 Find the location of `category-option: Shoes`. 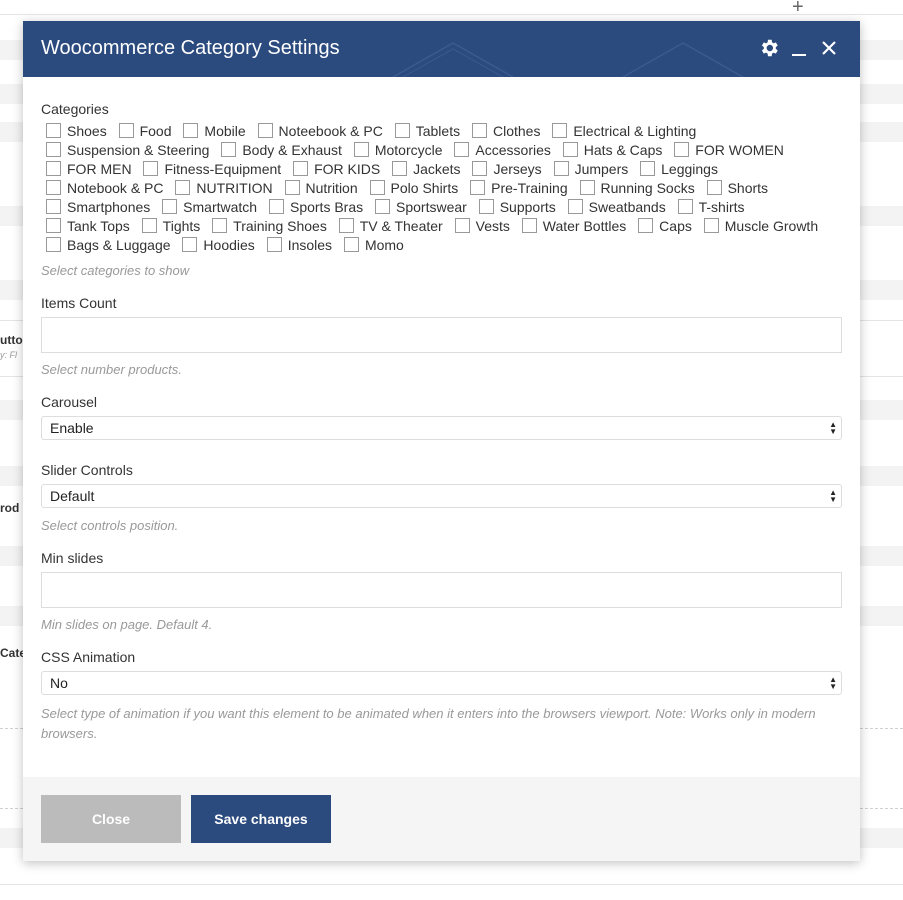

category-option: Shoes is located at coordinates (75, 131).